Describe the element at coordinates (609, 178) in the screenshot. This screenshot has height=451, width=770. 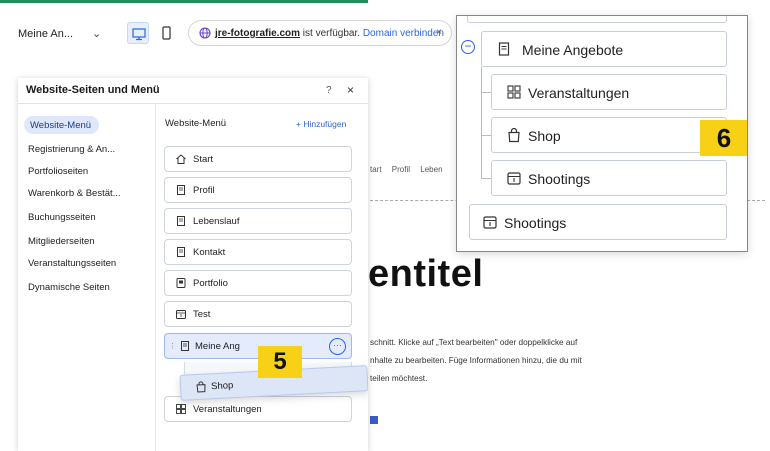
I see `inset-item-shootings-child: Shootings` at that location.